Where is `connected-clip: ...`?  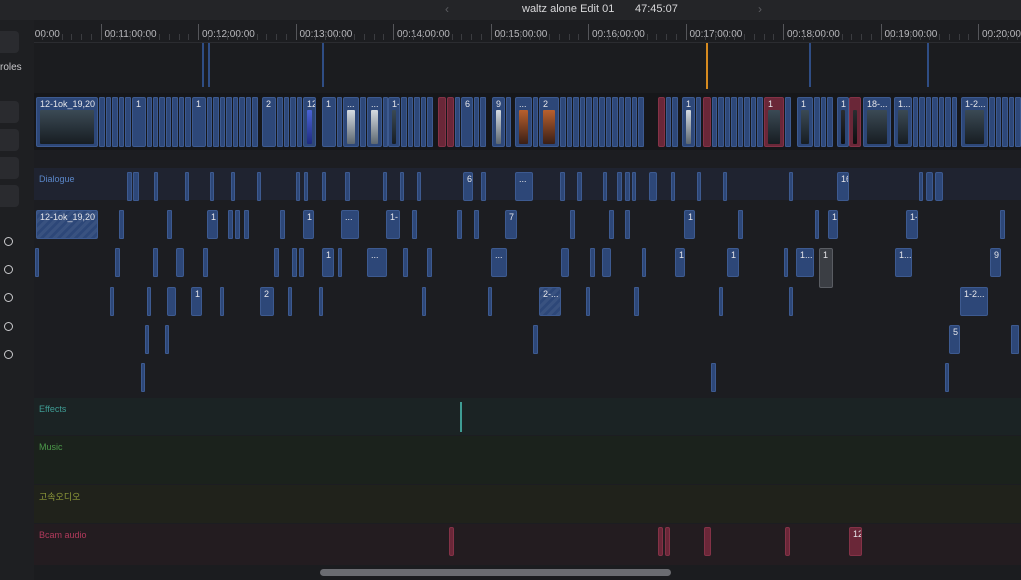 connected-clip: ... is located at coordinates (377, 262).